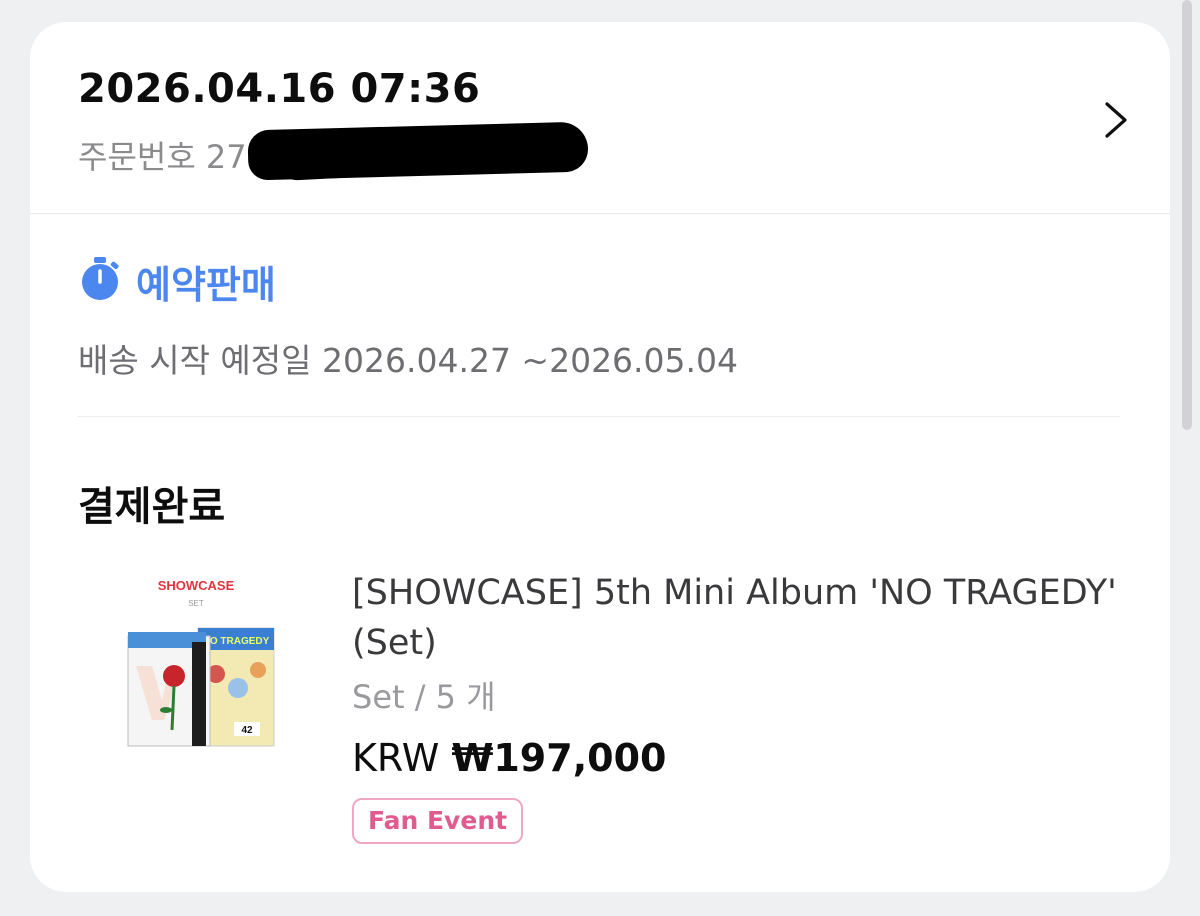 This screenshot has width=1200, height=916. I want to click on timer-icon, so click(100, 278).